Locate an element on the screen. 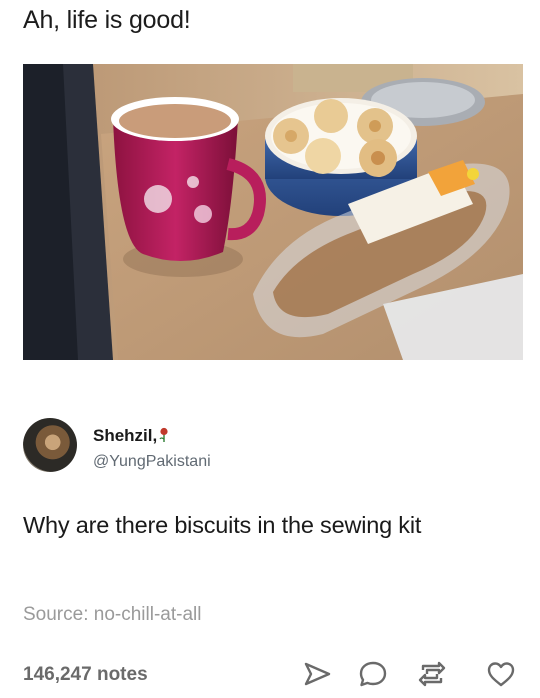 The width and height of the screenshot is (540, 698). notes-count: 146,247 notes is located at coordinates (85, 675).